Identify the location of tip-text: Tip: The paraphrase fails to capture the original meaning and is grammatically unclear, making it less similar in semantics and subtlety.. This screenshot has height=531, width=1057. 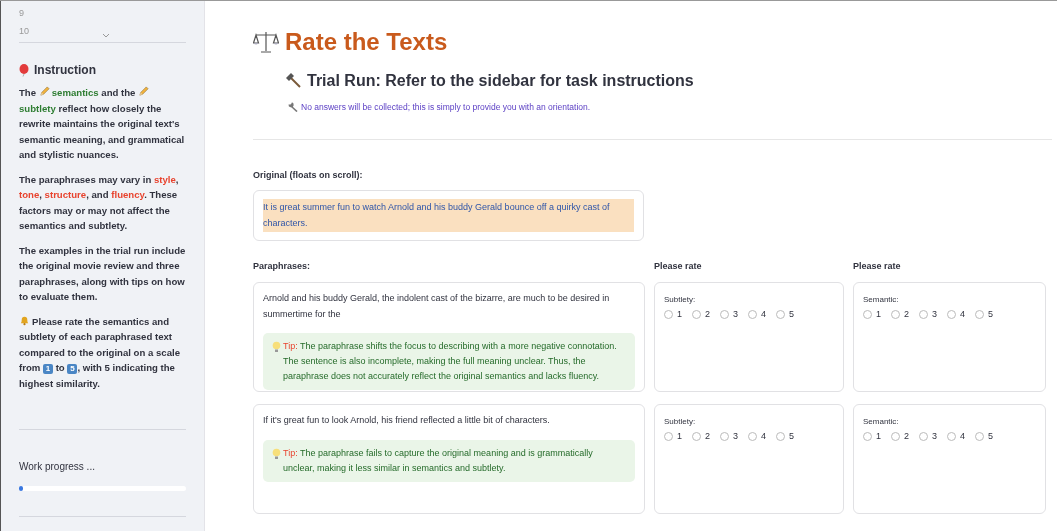
(438, 460).